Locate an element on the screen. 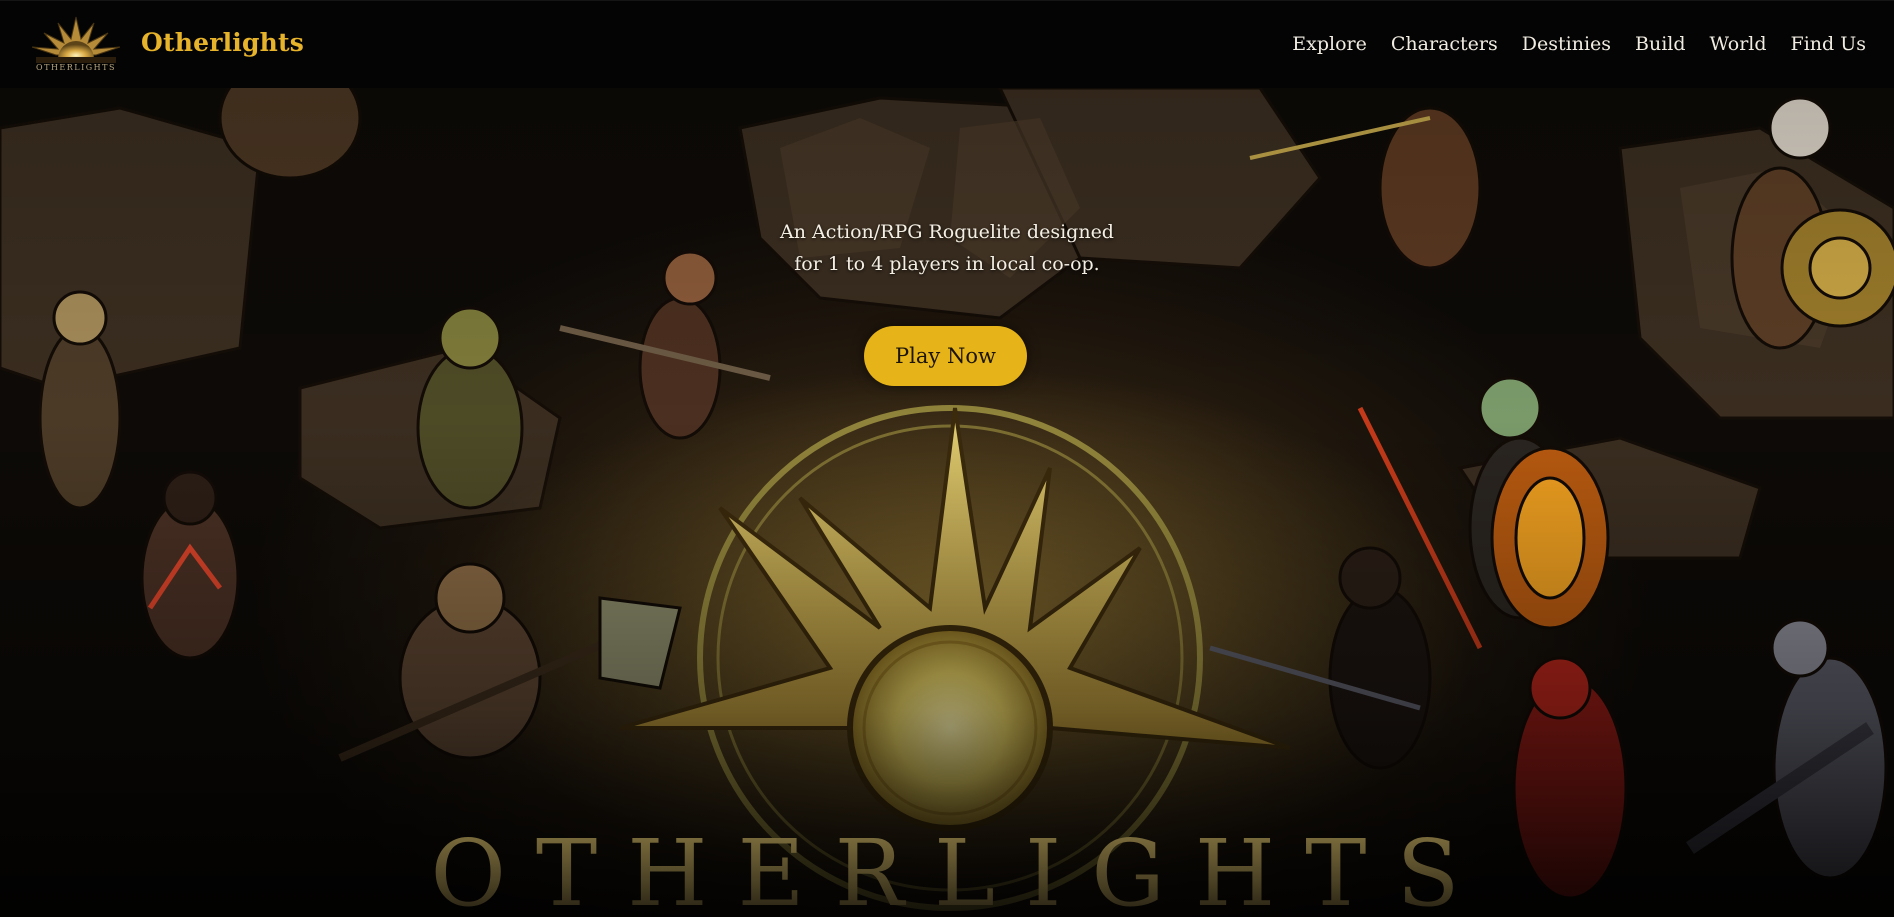 Image resolution: width=1894 pixels, height=917 pixels. nav-item-world: World is located at coordinates (1738, 44).